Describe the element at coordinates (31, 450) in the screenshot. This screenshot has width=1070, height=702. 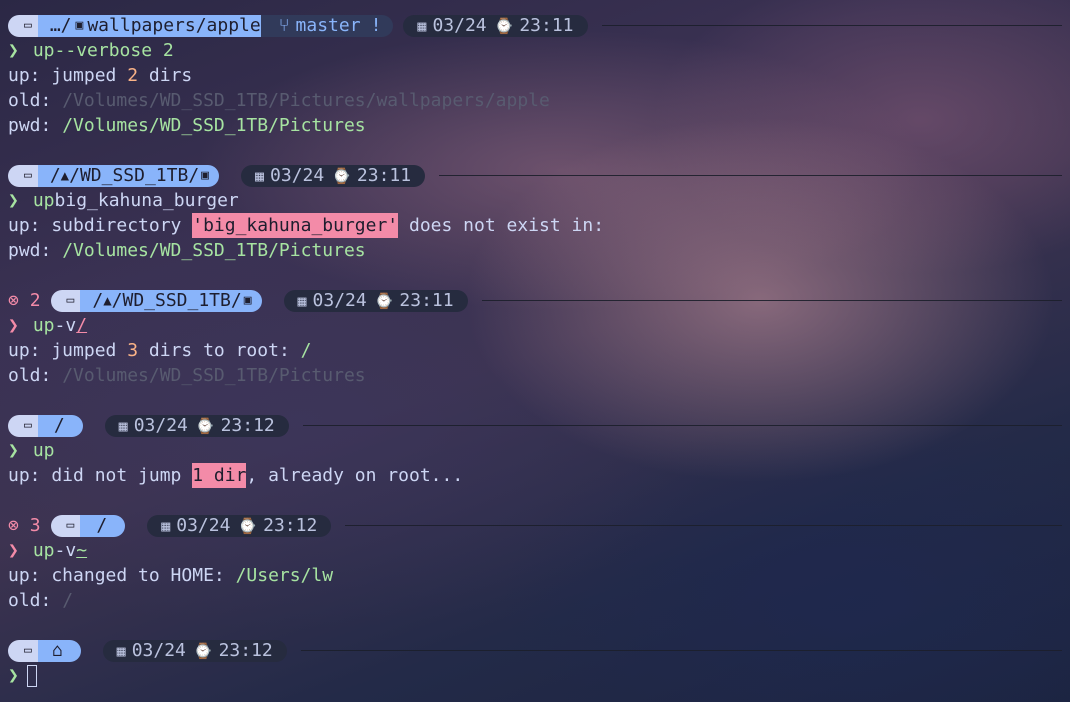
I see `command-line: ❯ up` at that location.